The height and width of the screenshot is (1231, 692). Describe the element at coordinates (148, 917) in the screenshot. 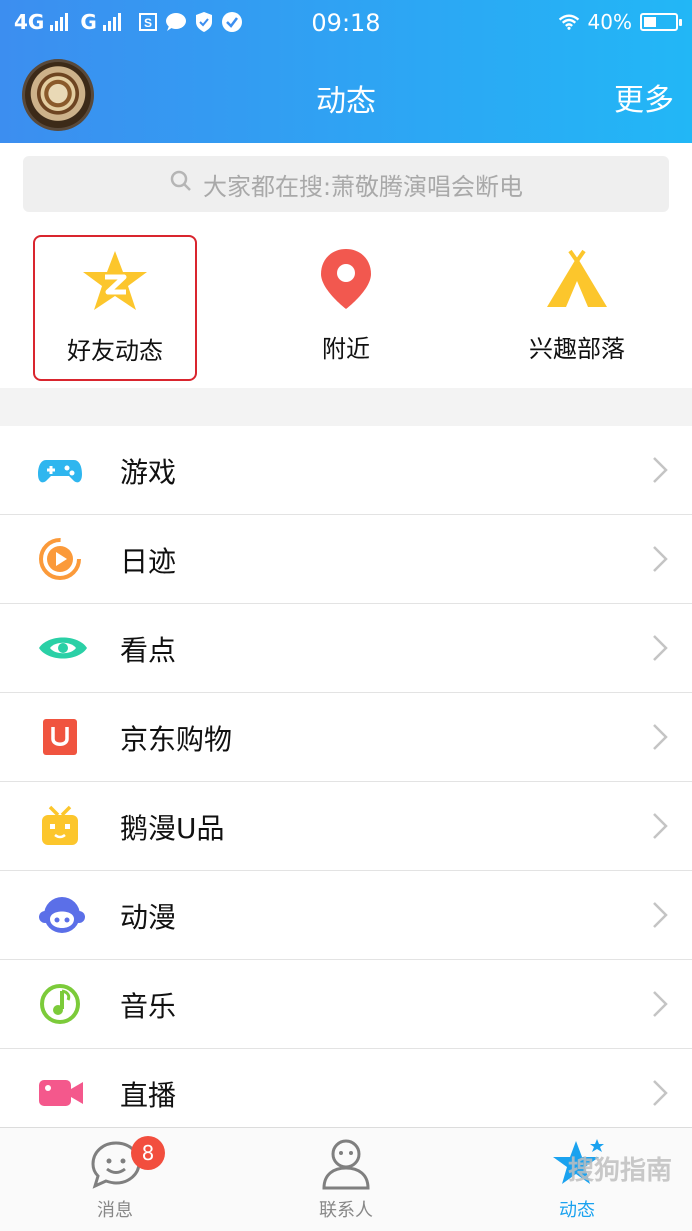

I see `list-item-label: 动漫` at that location.